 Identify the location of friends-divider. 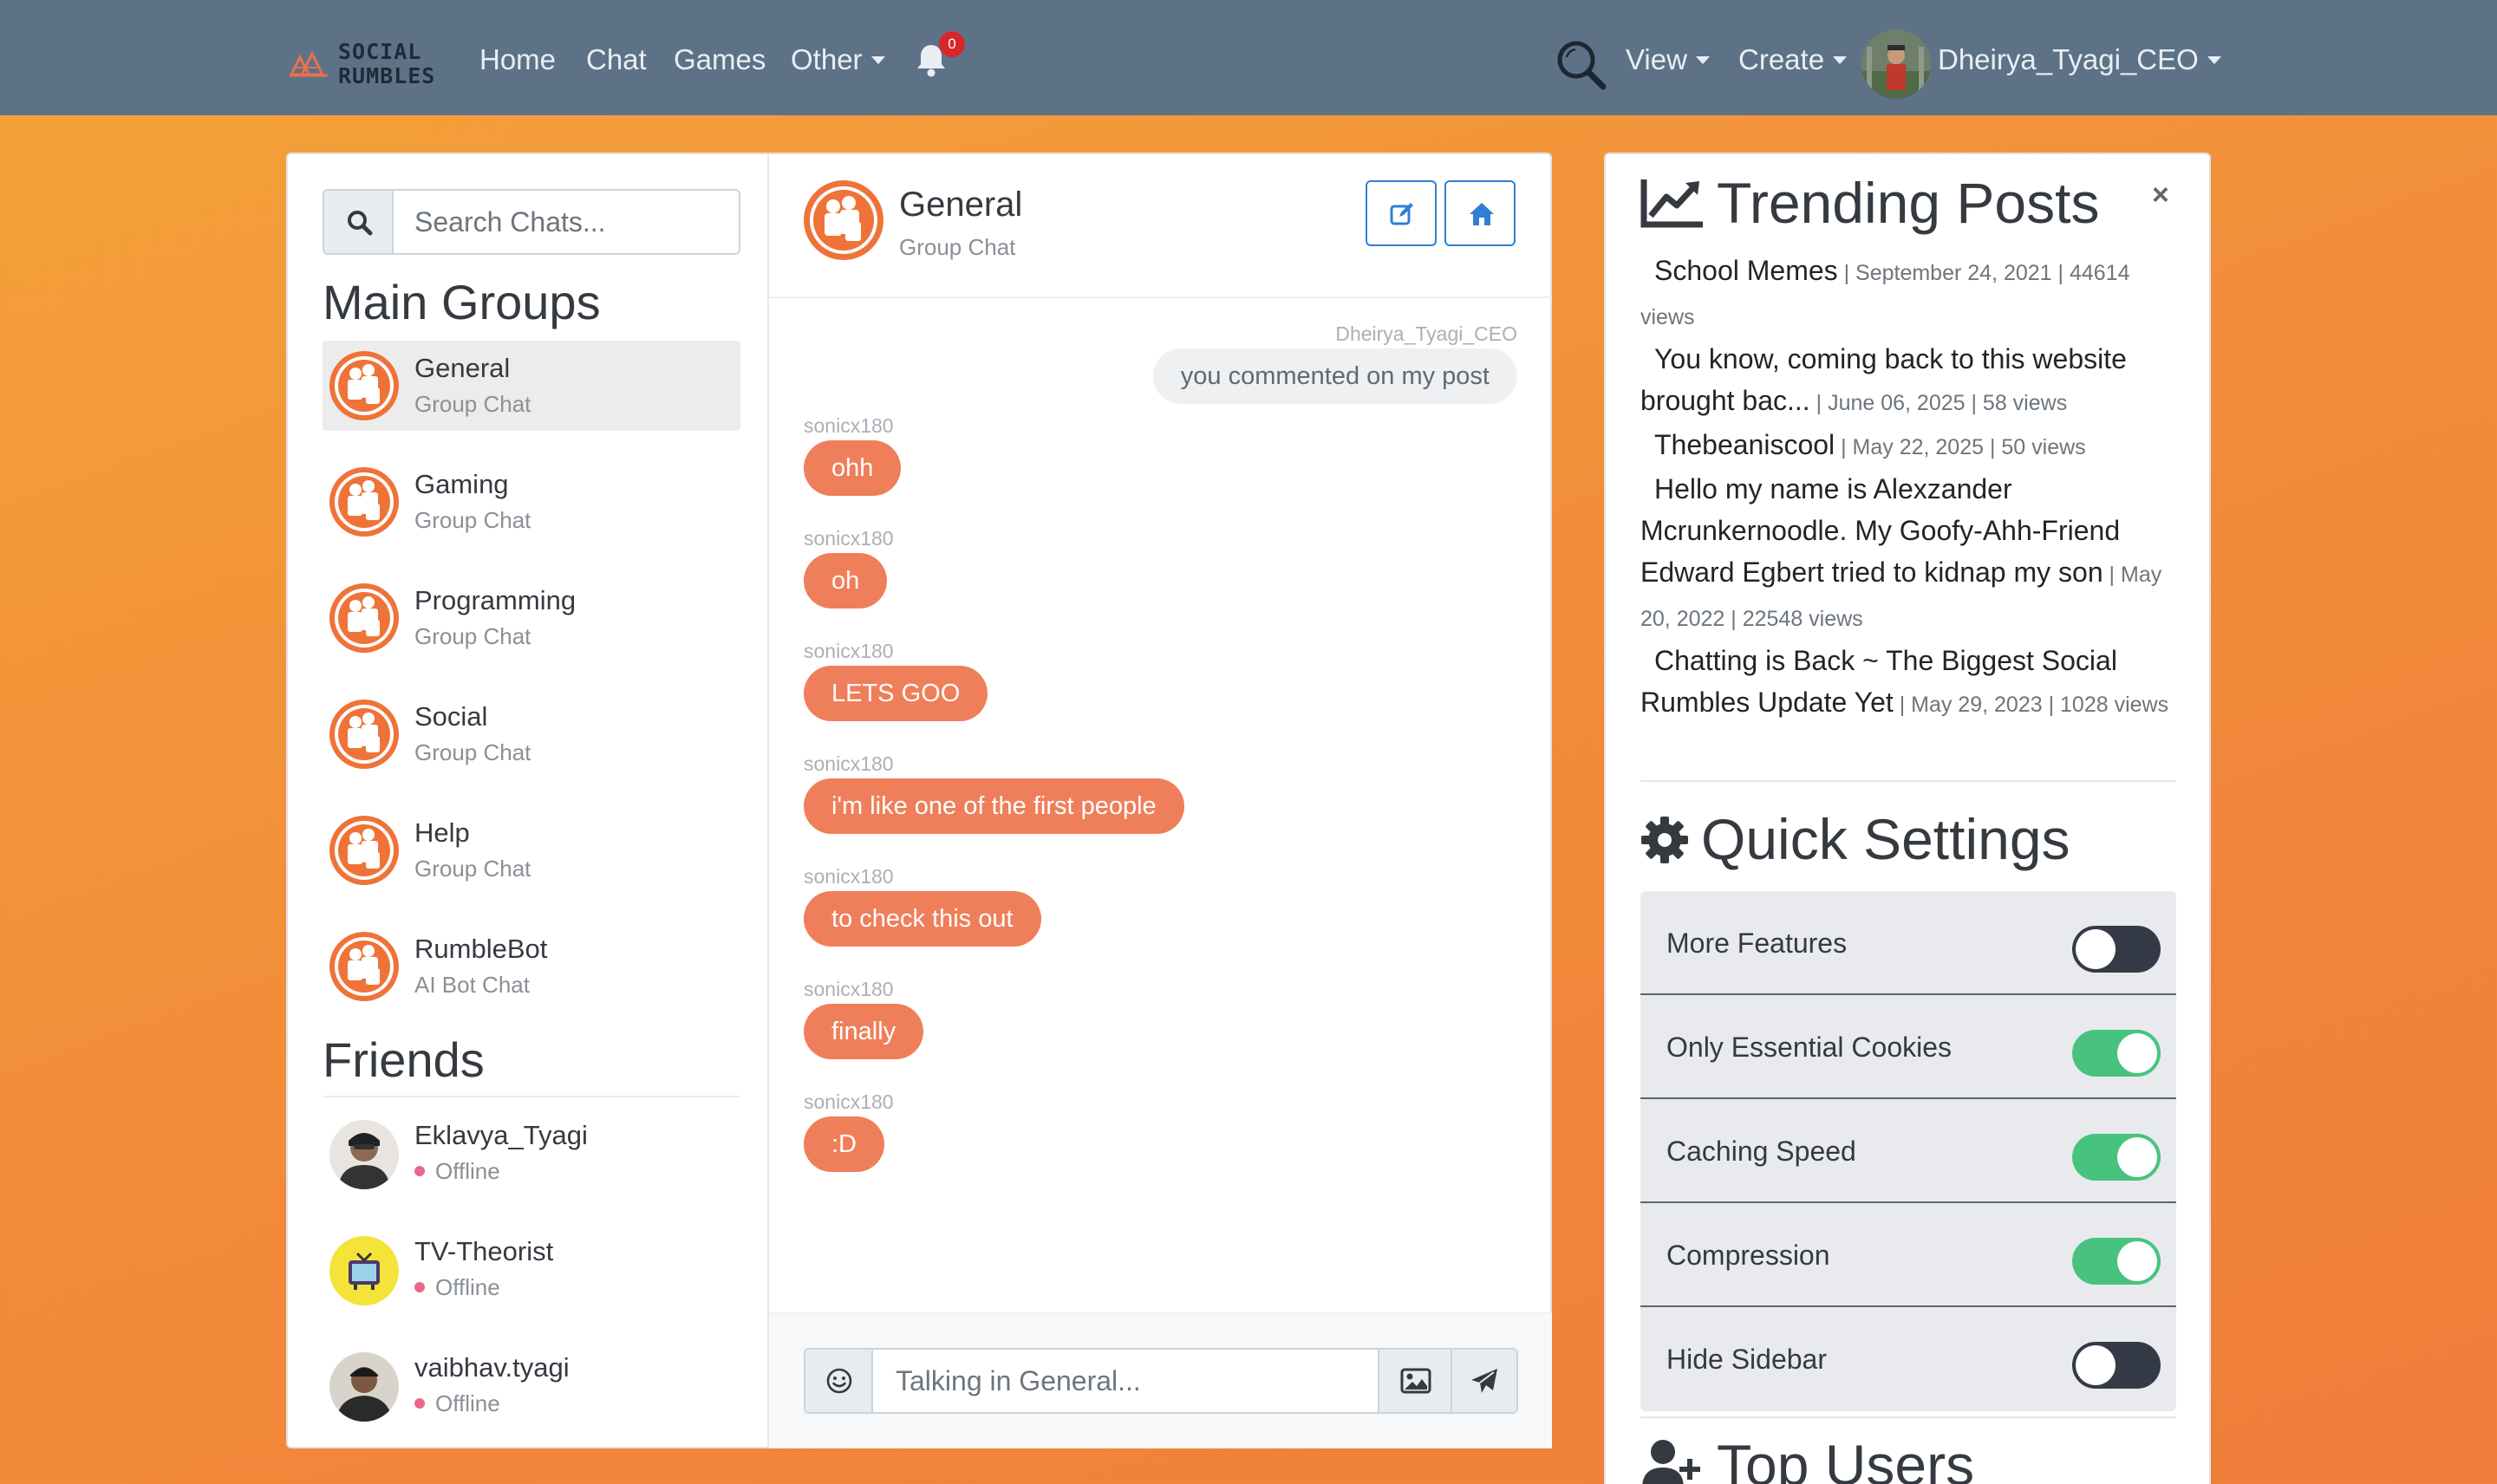
(531, 1096).